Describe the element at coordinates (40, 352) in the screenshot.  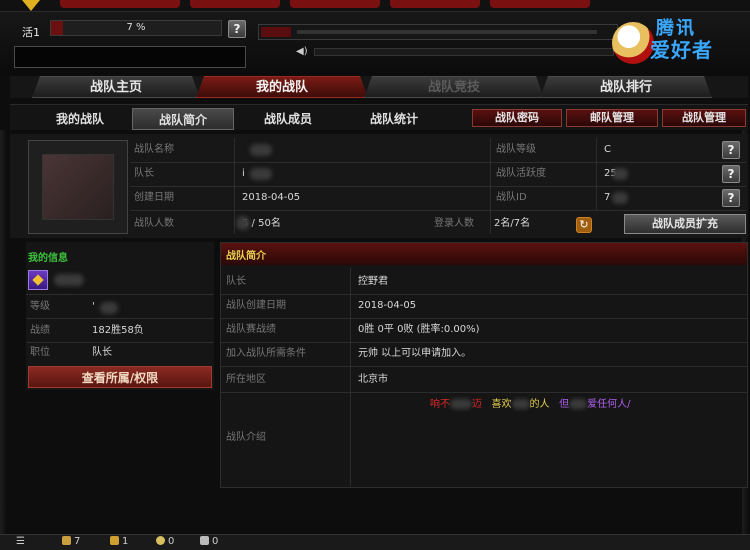
I see `my-duty-label: 职位` at that location.